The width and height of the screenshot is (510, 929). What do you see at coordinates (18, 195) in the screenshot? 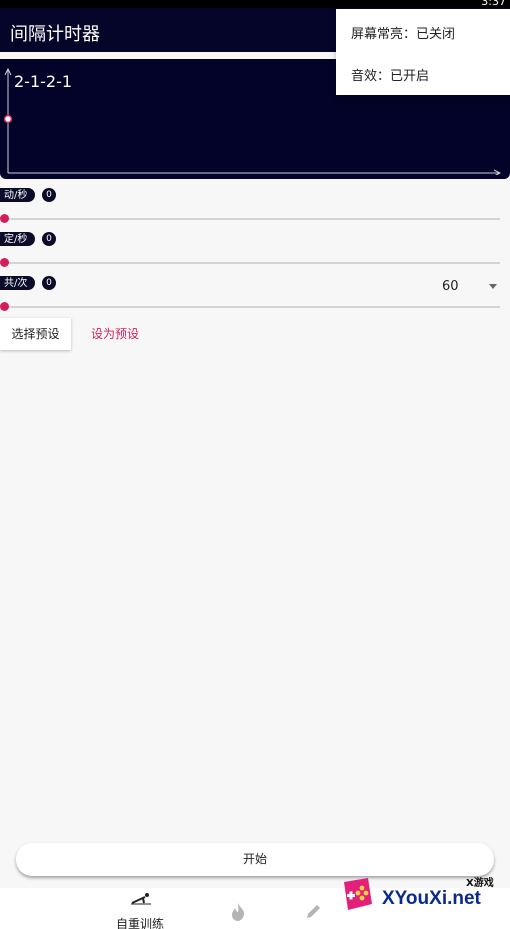
I see `slider-label: 动/秒` at bounding box center [18, 195].